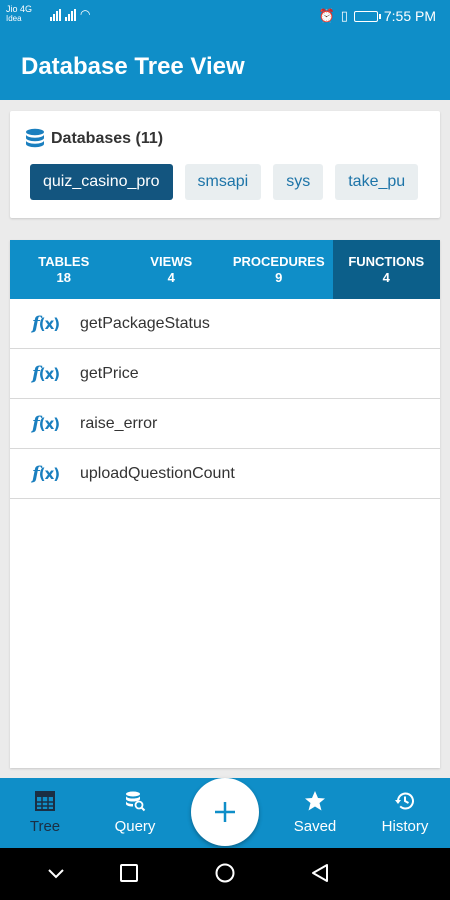 The height and width of the screenshot is (900, 450). I want to click on nav-label: History, so click(405, 826).